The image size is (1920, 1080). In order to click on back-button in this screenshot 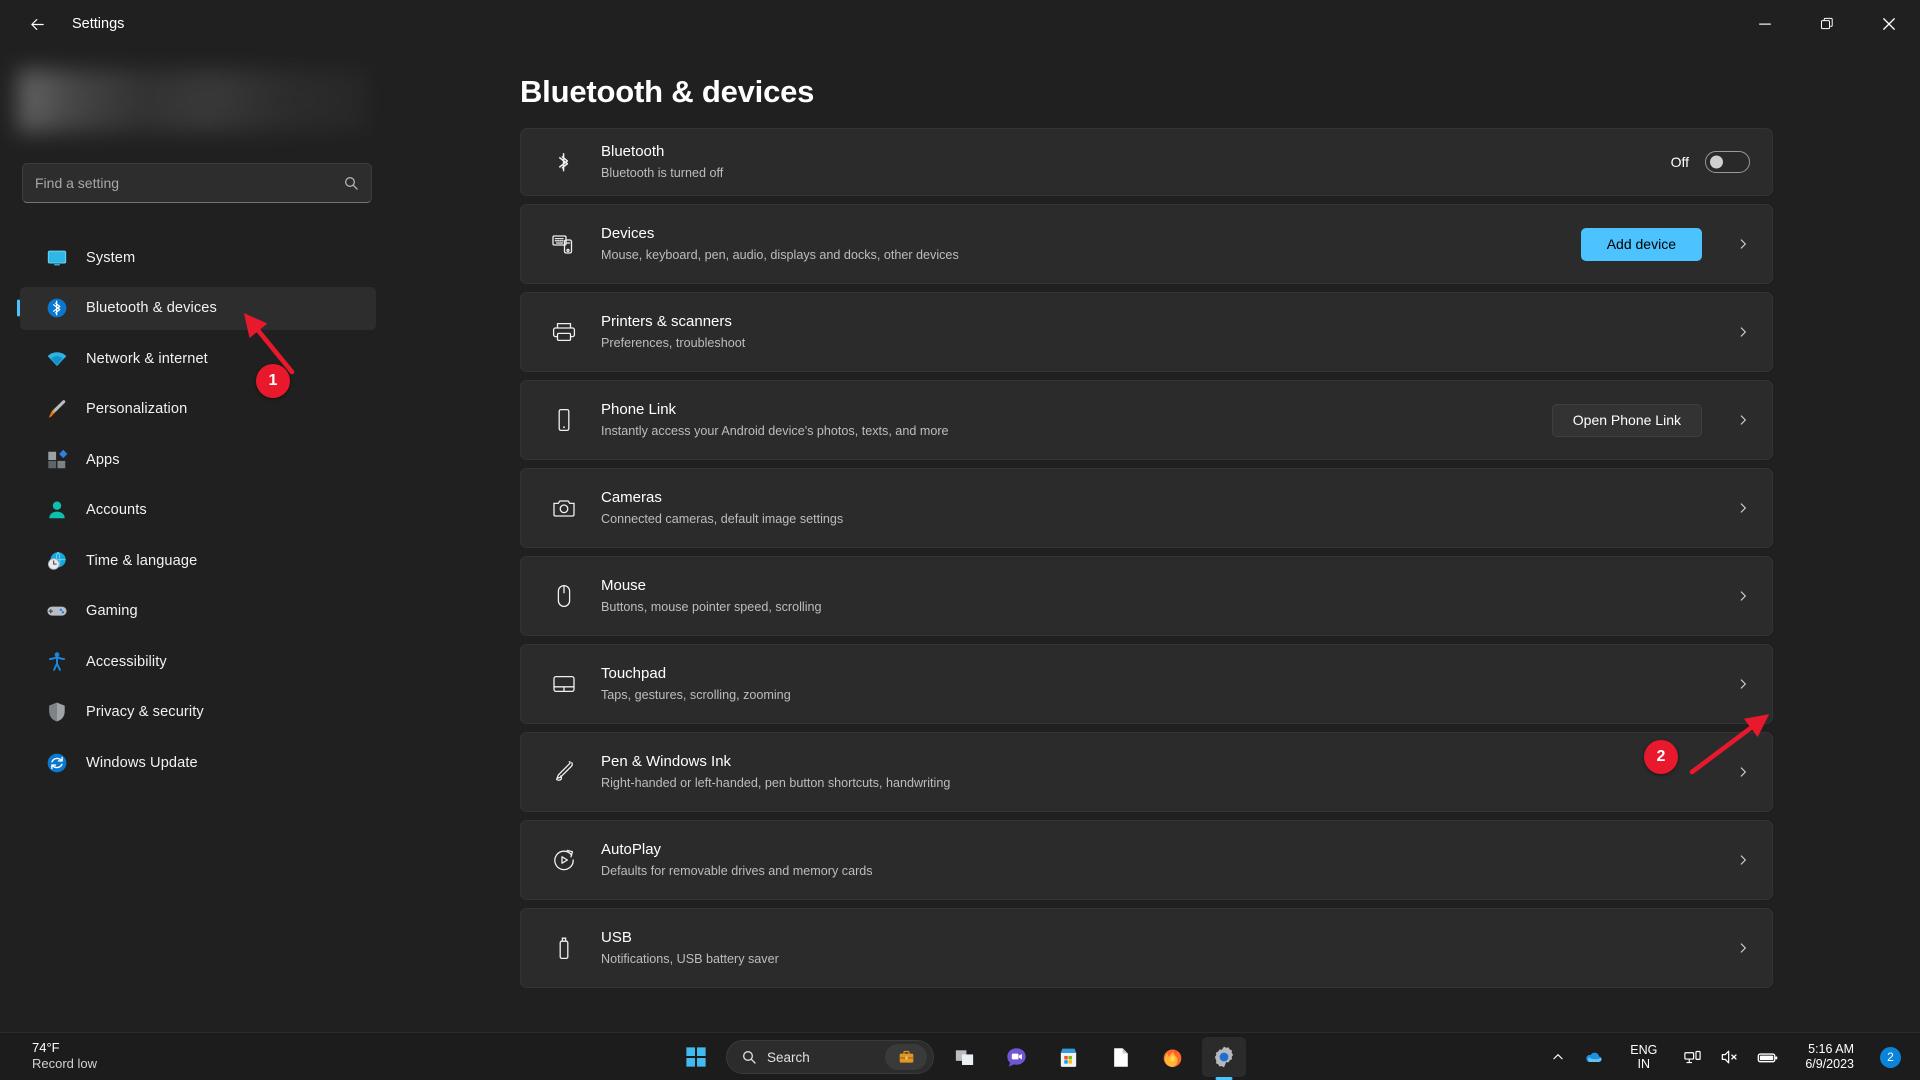, I will do `click(37, 24)`.